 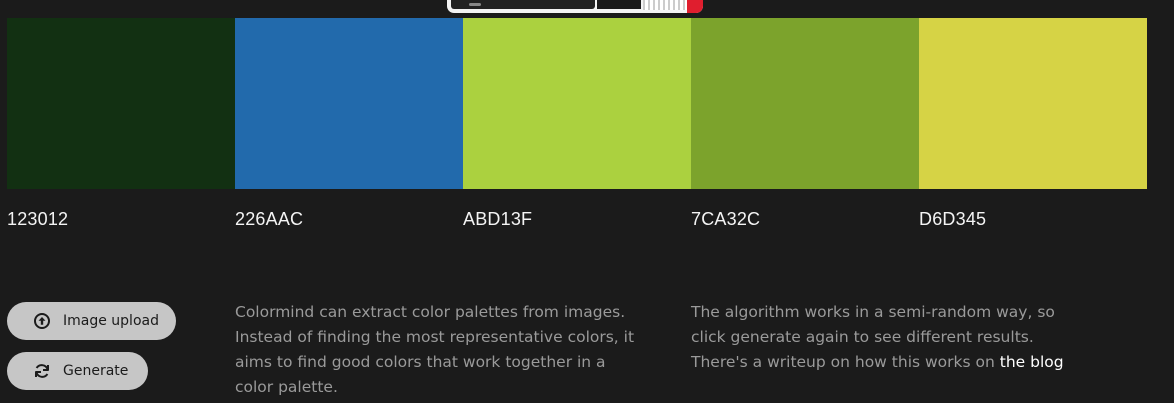 I want to click on hex-code-4: 7CA32C, so click(x=805, y=219).